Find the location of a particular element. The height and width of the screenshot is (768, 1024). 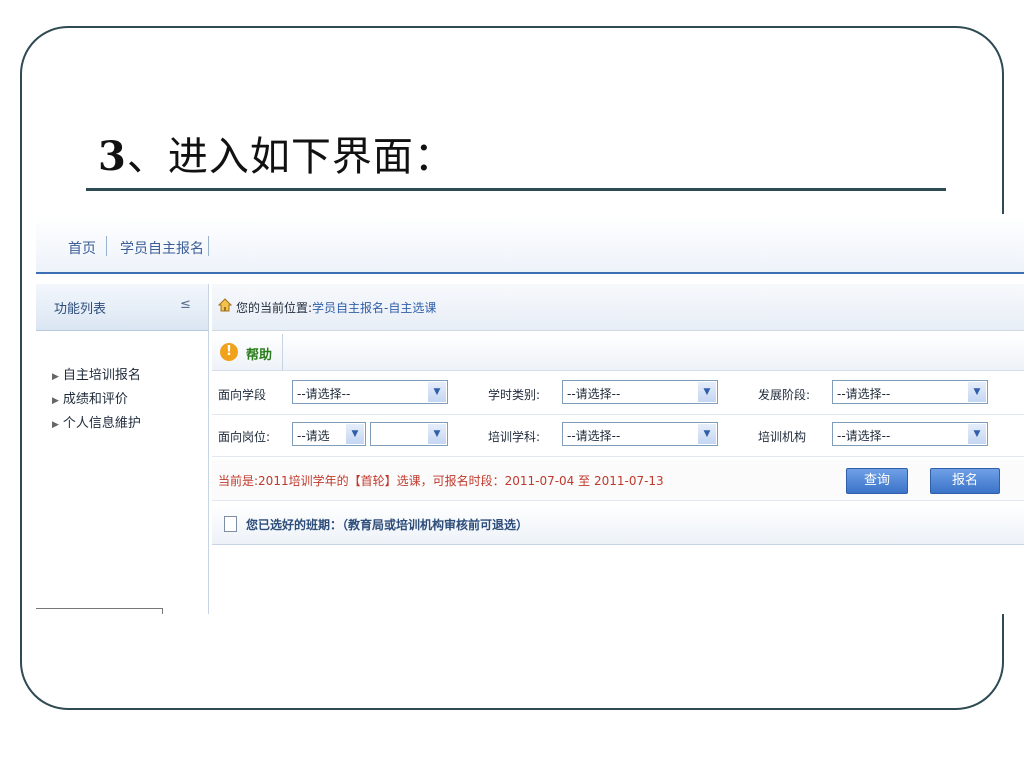

selected-classes-title: 您已选好的班期：（教育局或培训机构审核前可退选） is located at coordinates (387, 525).